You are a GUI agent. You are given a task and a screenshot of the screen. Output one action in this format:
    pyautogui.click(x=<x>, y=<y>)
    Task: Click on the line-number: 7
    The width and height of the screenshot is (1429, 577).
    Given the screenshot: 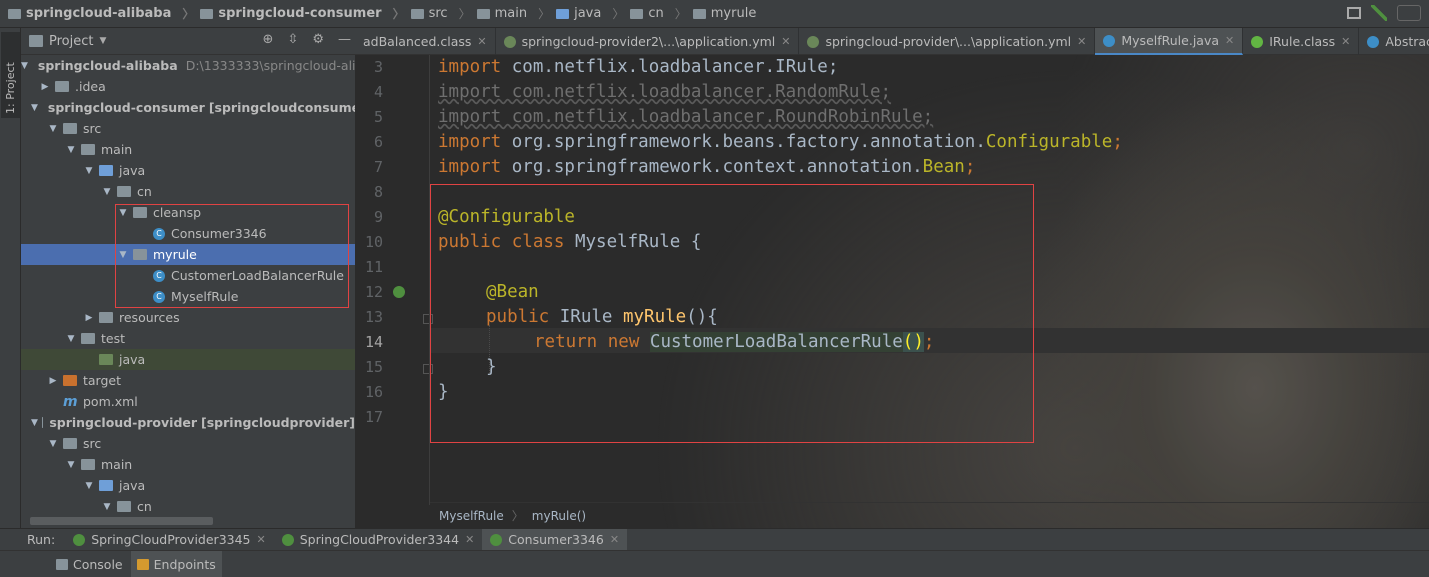 What is the action you would take?
    pyautogui.click(x=378, y=167)
    